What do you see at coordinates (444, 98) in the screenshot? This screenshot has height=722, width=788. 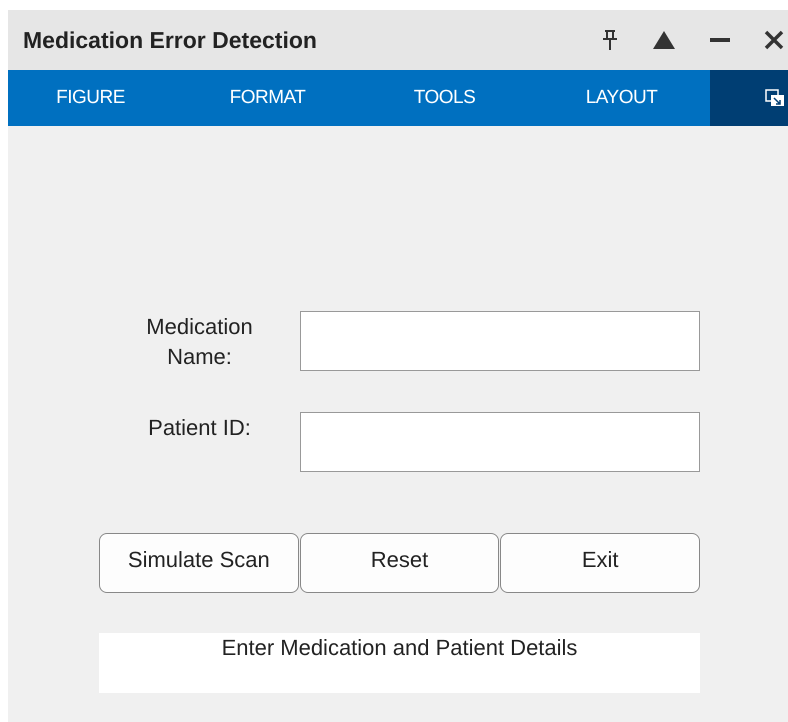 I see `toolbar-tab: TOOLS` at bounding box center [444, 98].